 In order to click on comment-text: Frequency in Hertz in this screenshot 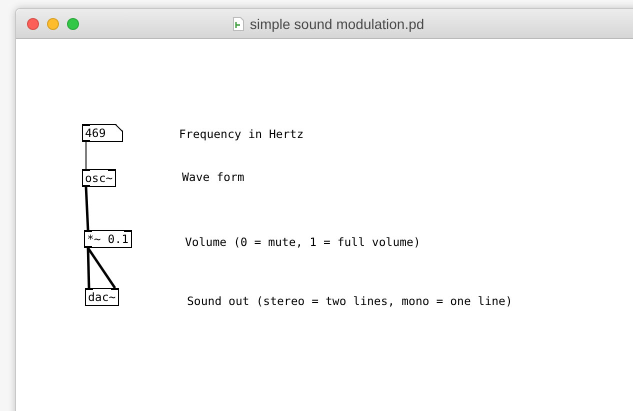, I will do `click(241, 134)`.